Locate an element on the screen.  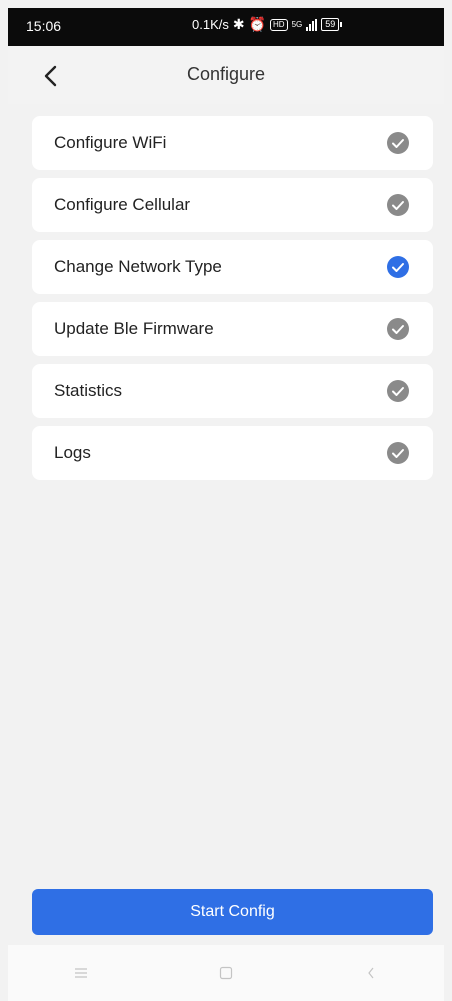
home-square-icon is located at coordinates (226, 973).